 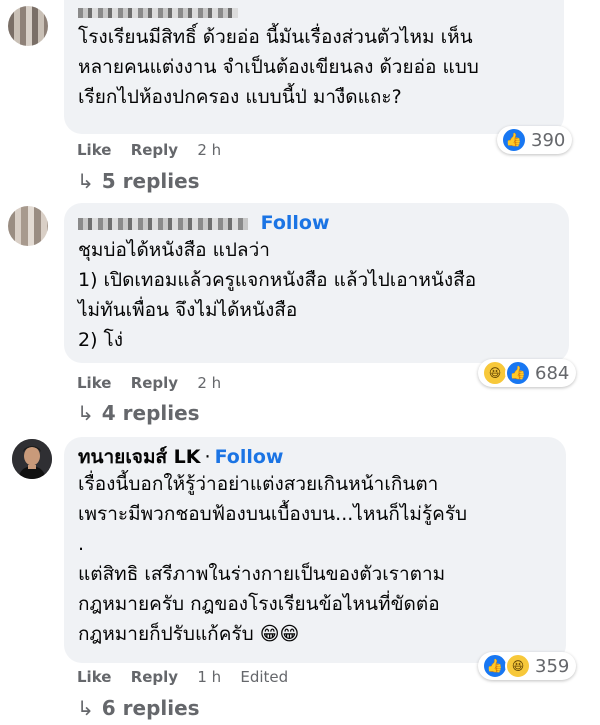 What do you see at coordinates (189, 677) in the screenshot?
I see `comment-actions: Like Reply 1 h Edited` at bounding box center [189, 677].